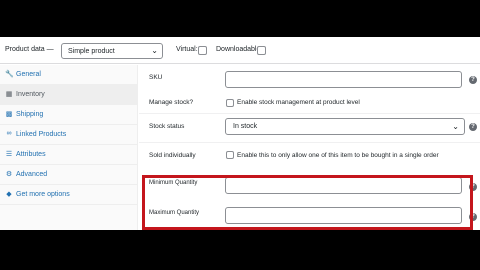 Image resolution: width=480 pixels, height=270 pixels. What do you see at coordinates (41, 134) in the screenshot?
I see `tab-linked-products-label: Linked Products` at bounding box center [41, 134].